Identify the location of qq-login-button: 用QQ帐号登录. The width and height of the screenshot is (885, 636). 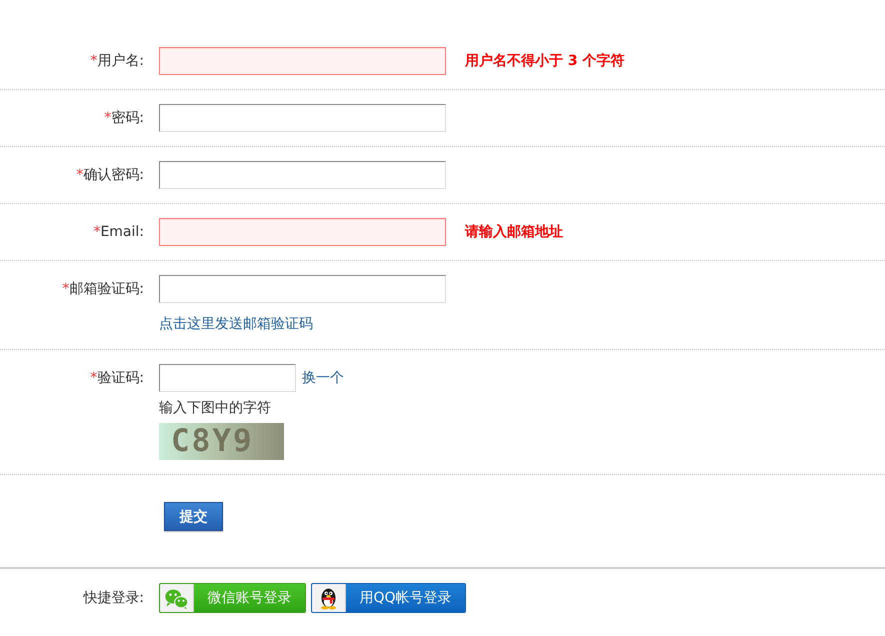
(388, 598).